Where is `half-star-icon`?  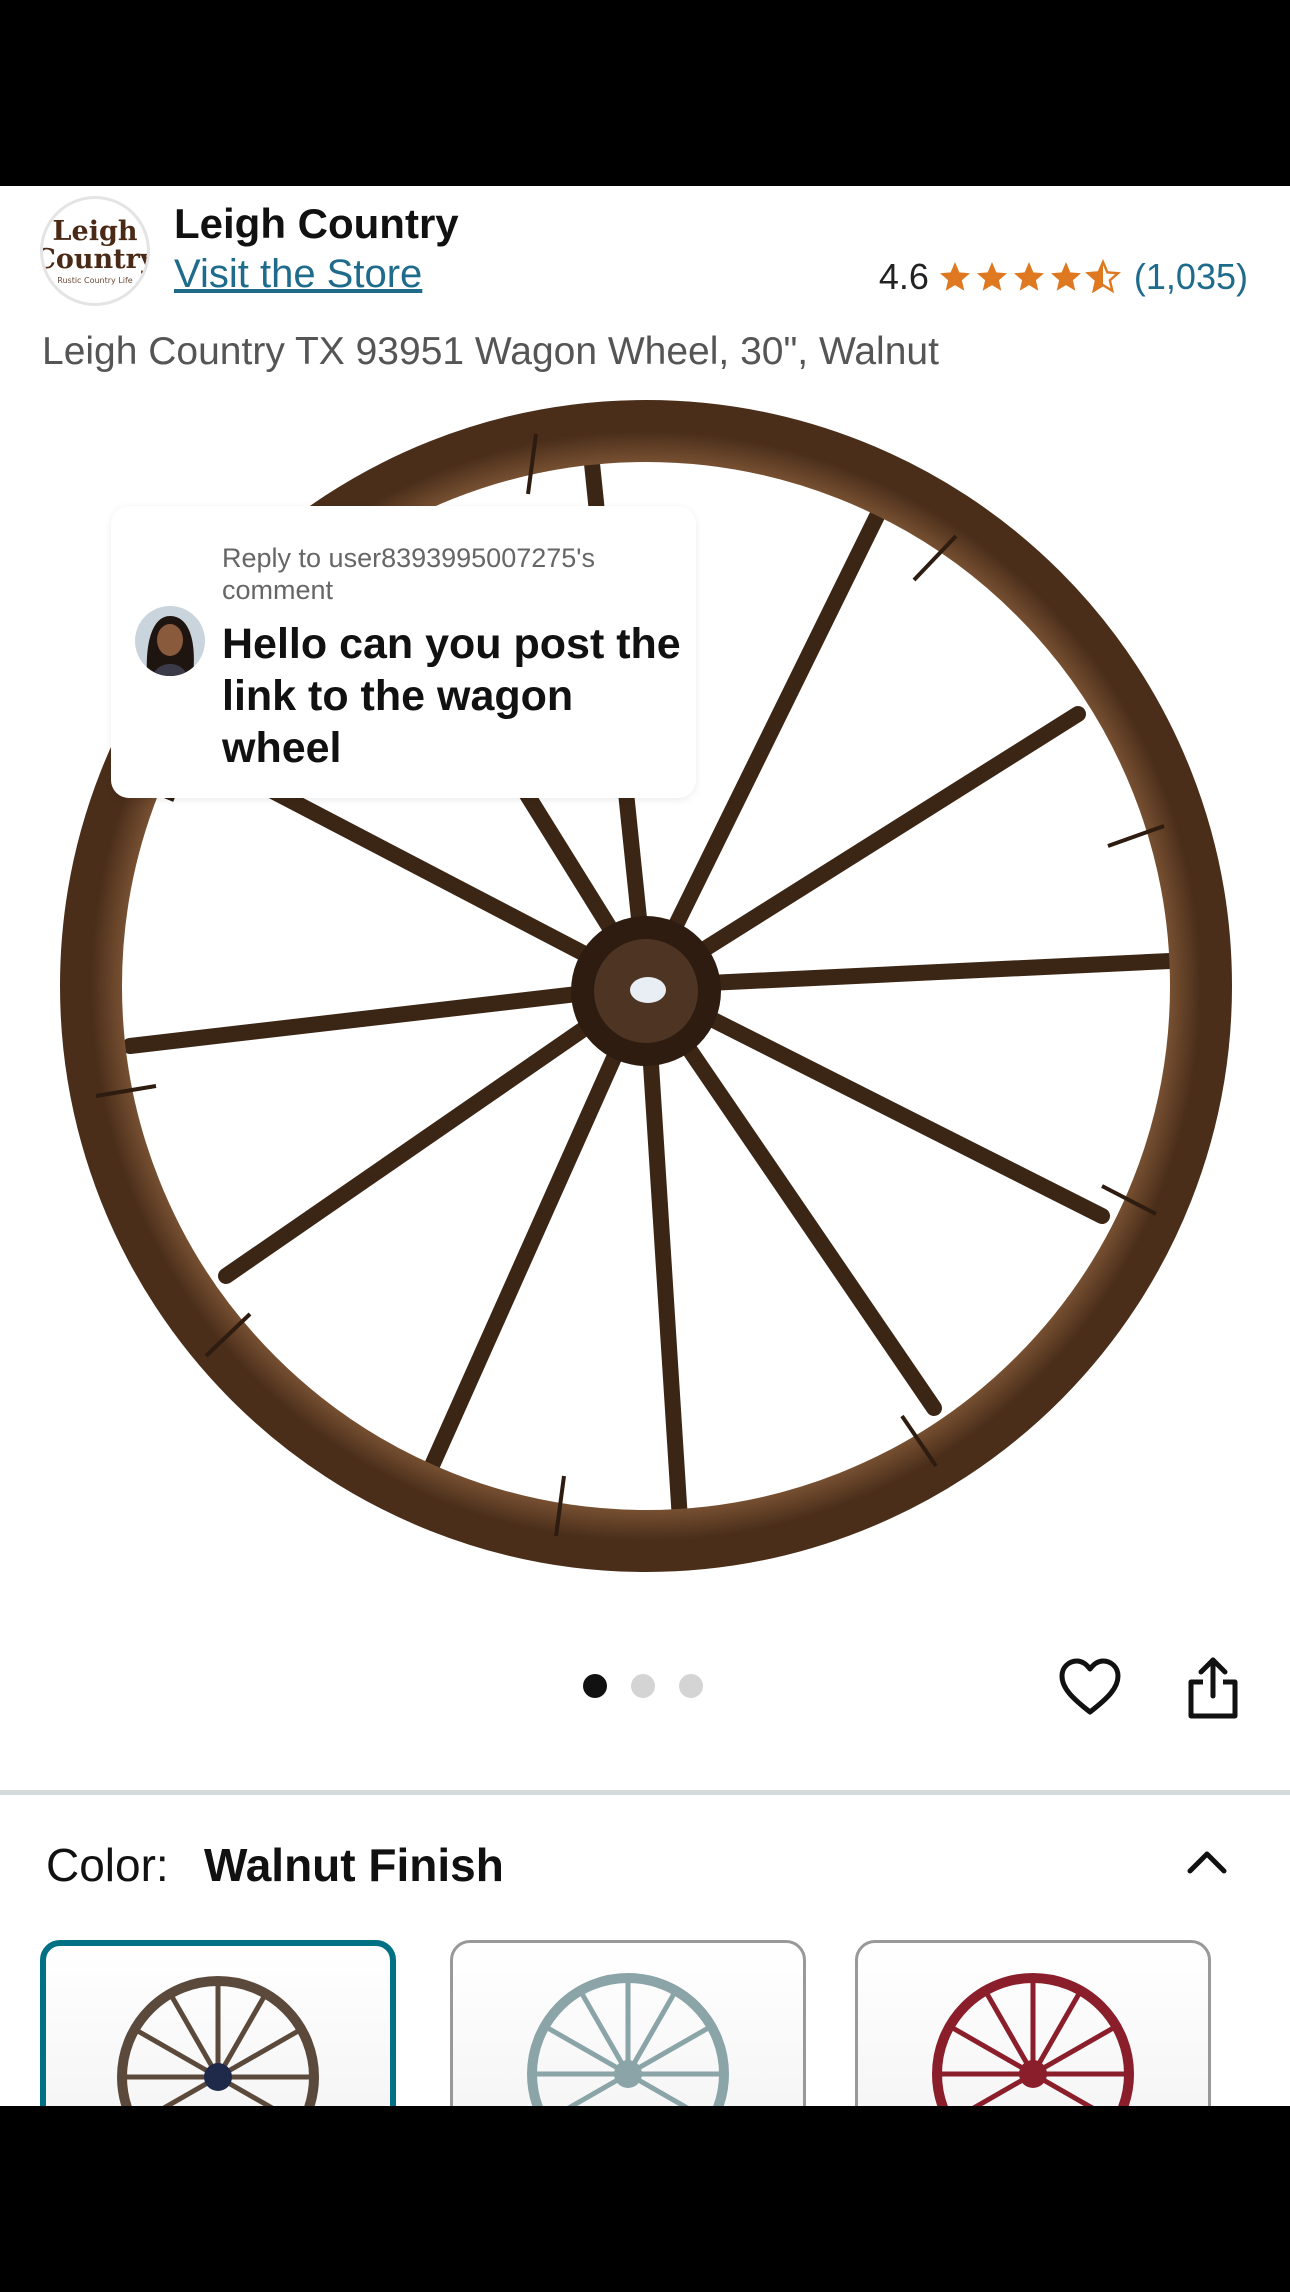 half-star-icon is located at coordinates (1102, 276).